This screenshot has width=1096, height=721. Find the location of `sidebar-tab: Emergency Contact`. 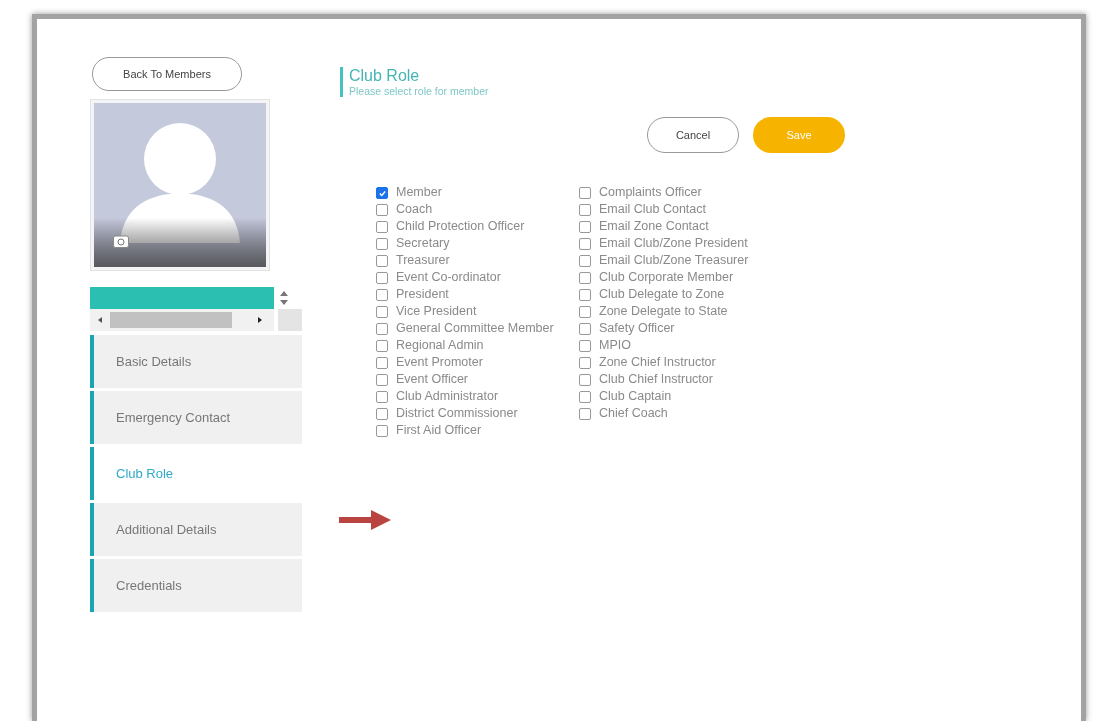

sidebar-tab: Emergency Contact is located at coordinates (196, 417).